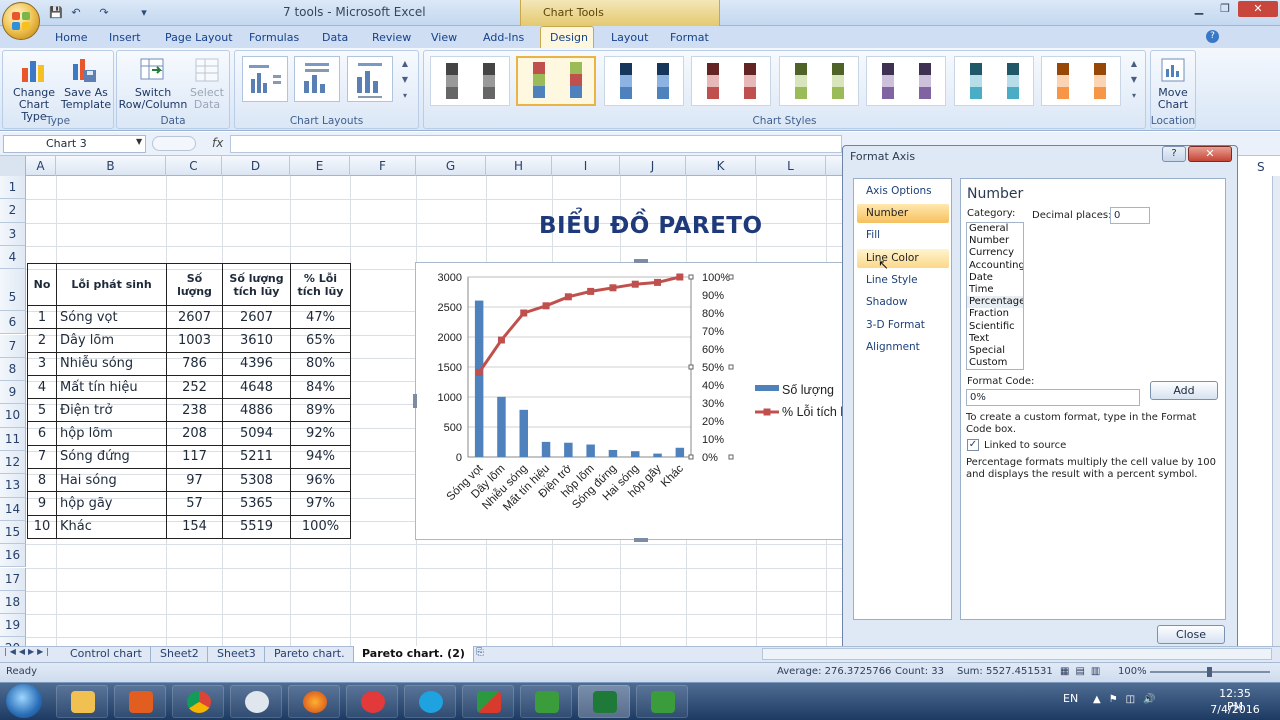 This screenshot has height=720, width=1280. What do you see at coordinates (111, 340) in the screenshot?
I see `table-cell: Dây lõm` at bounding box center [111, 340].